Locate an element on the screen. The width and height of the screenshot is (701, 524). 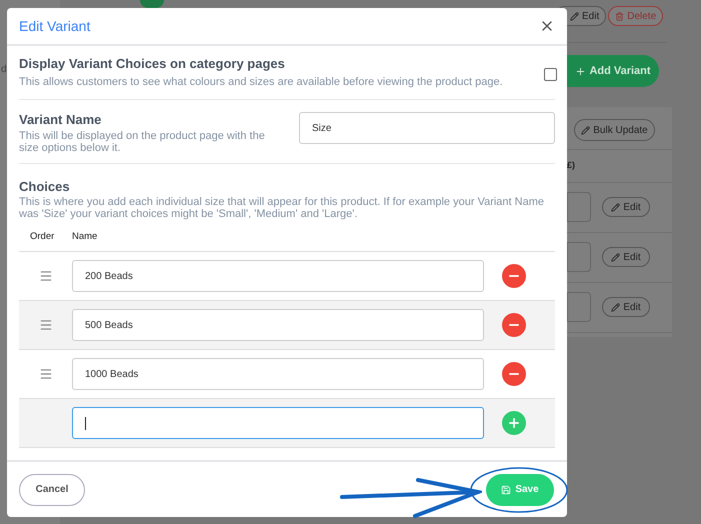
save-icon is located at coordinates (506, 489).